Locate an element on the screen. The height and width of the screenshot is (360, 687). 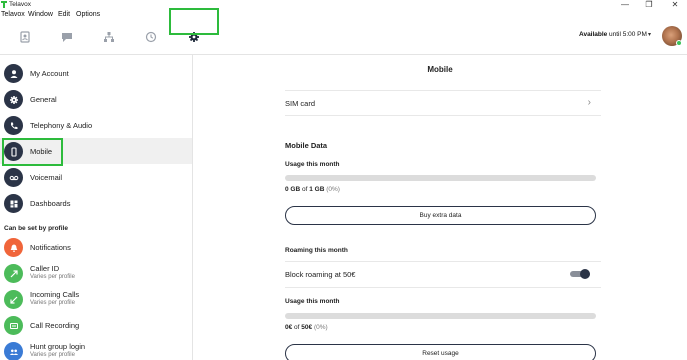
arrow-out-icon is located at coordinates (13, 273).